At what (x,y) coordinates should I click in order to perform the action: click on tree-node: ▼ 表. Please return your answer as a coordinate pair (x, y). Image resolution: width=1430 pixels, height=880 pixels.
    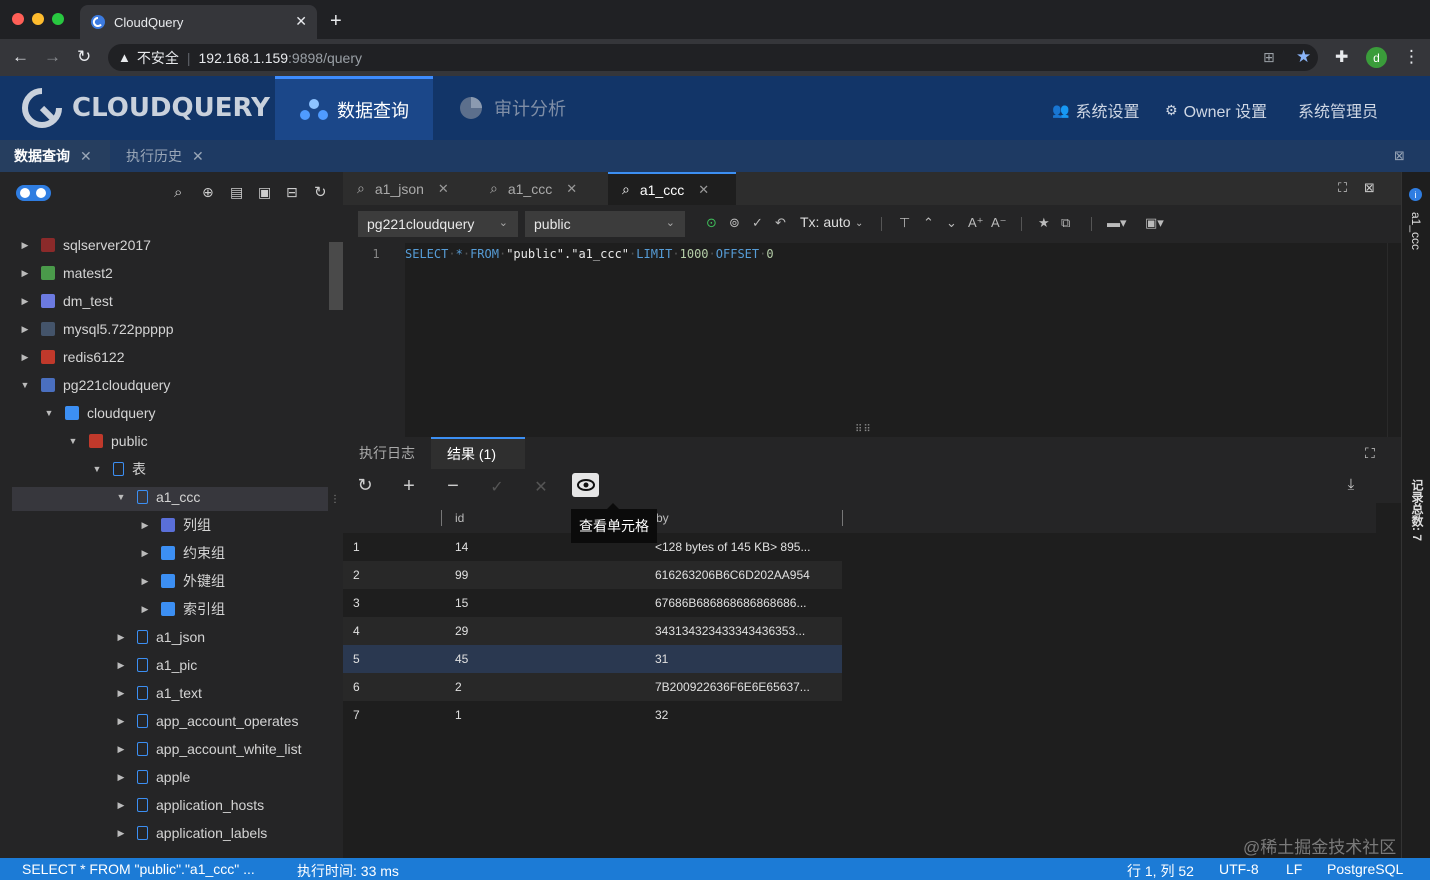
    Looking at the image, I should click on (118, 469).